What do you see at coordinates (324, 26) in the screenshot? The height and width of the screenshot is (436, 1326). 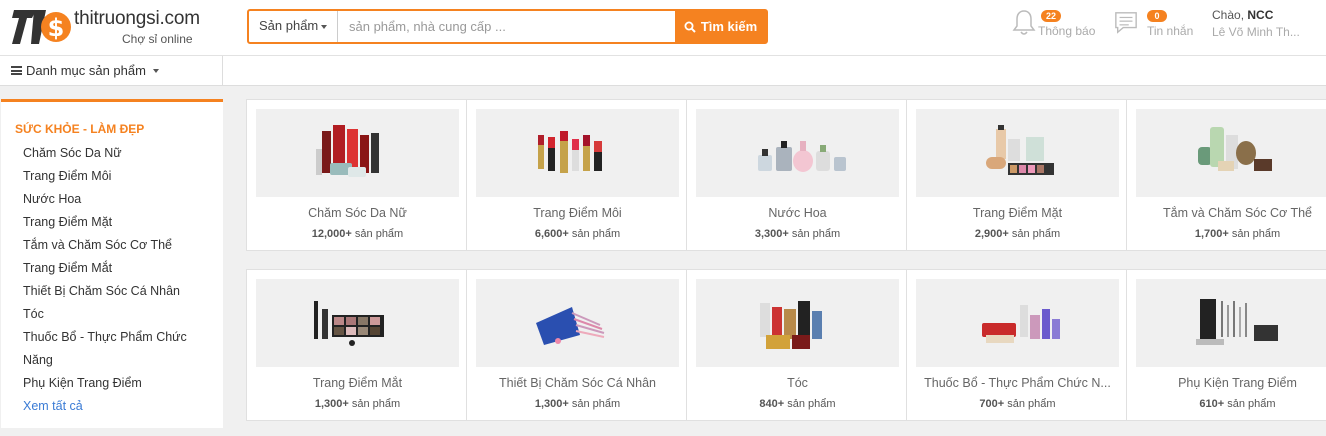 I see `chevron-down-icon` at bounding box center [324, 26].